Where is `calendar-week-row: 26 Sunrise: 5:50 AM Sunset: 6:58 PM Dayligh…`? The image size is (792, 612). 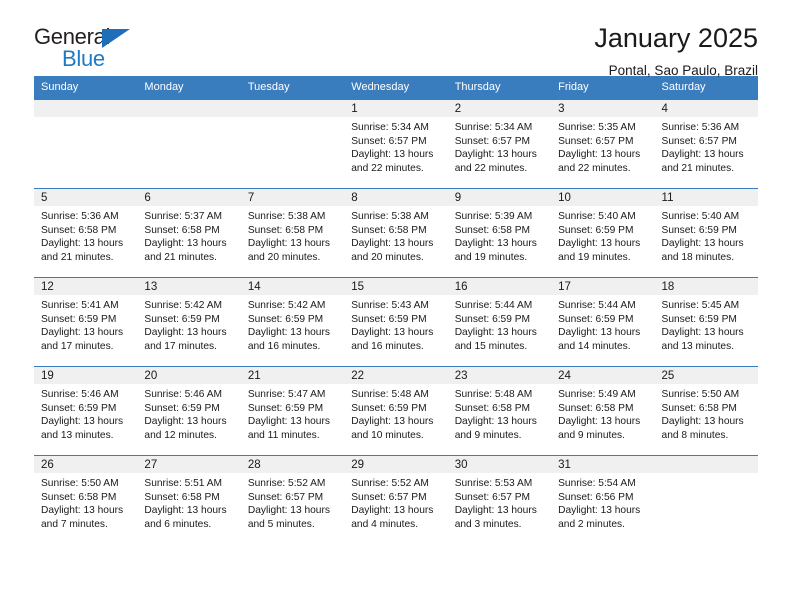 calendar-week-row: 26 Sunrise: 5:50 AM Sunset: 6:58 PM Dayligh… is located at coordinates (396, 499).